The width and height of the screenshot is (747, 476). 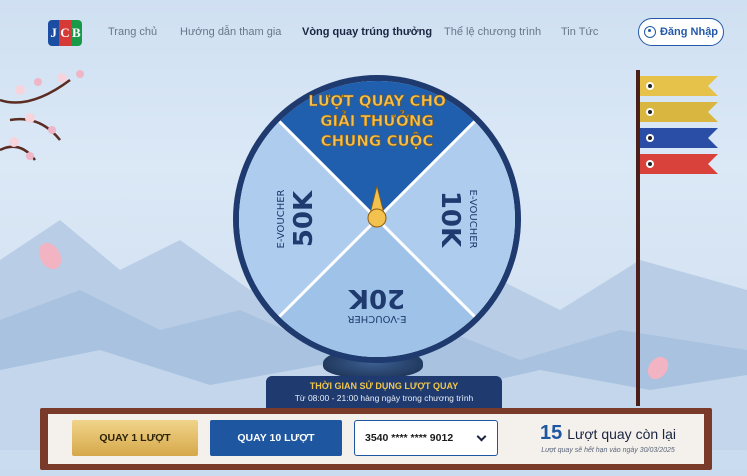 What do you see at coordinates (689, 32) in the screenshot?
I see `login-label: Đăng Nhập` at bounding box center [689, 32].